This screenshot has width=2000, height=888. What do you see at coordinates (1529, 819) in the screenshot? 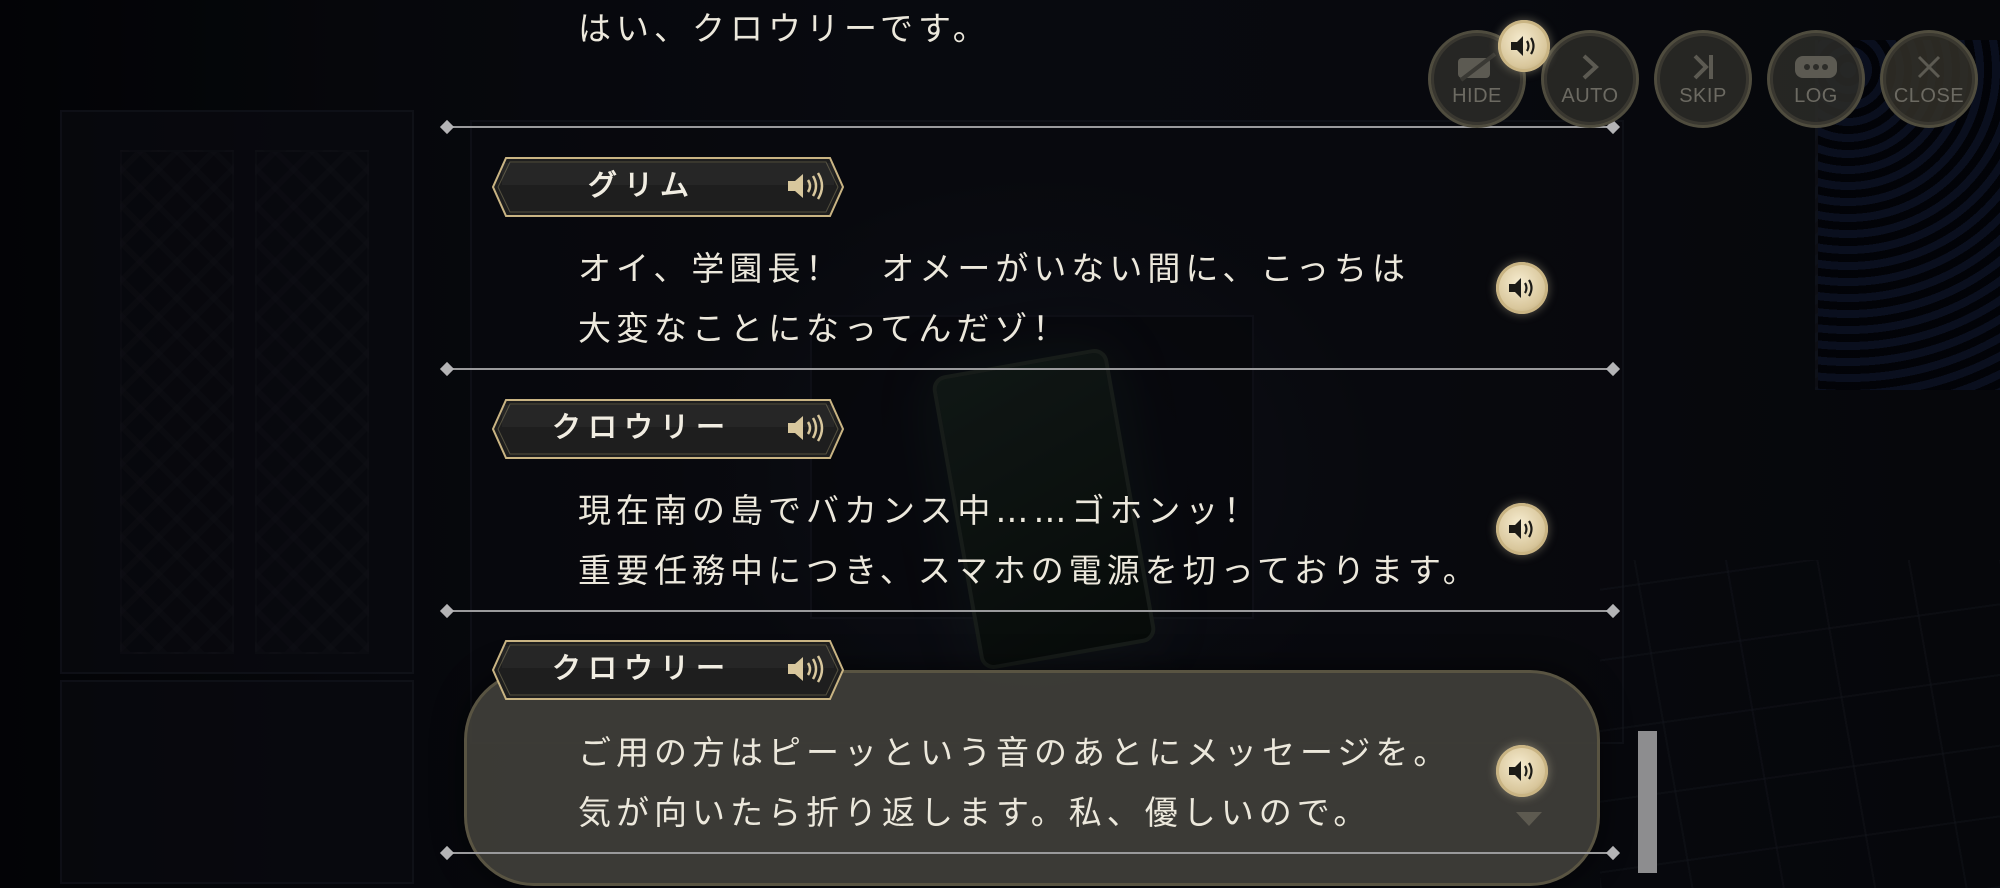
I see `chevron-down-icon` at bounding box center [1529, 819].